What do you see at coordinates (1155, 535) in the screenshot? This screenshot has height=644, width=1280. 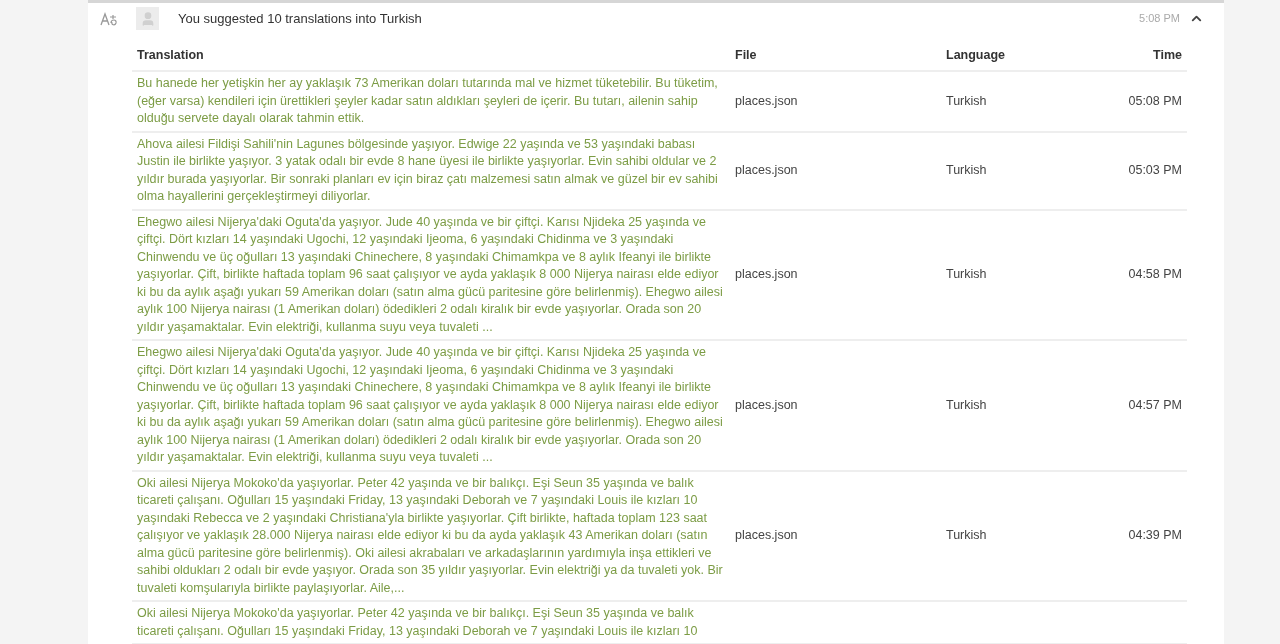 I see `row-time: 04:39 PM` at bounding box center [1155, 535].